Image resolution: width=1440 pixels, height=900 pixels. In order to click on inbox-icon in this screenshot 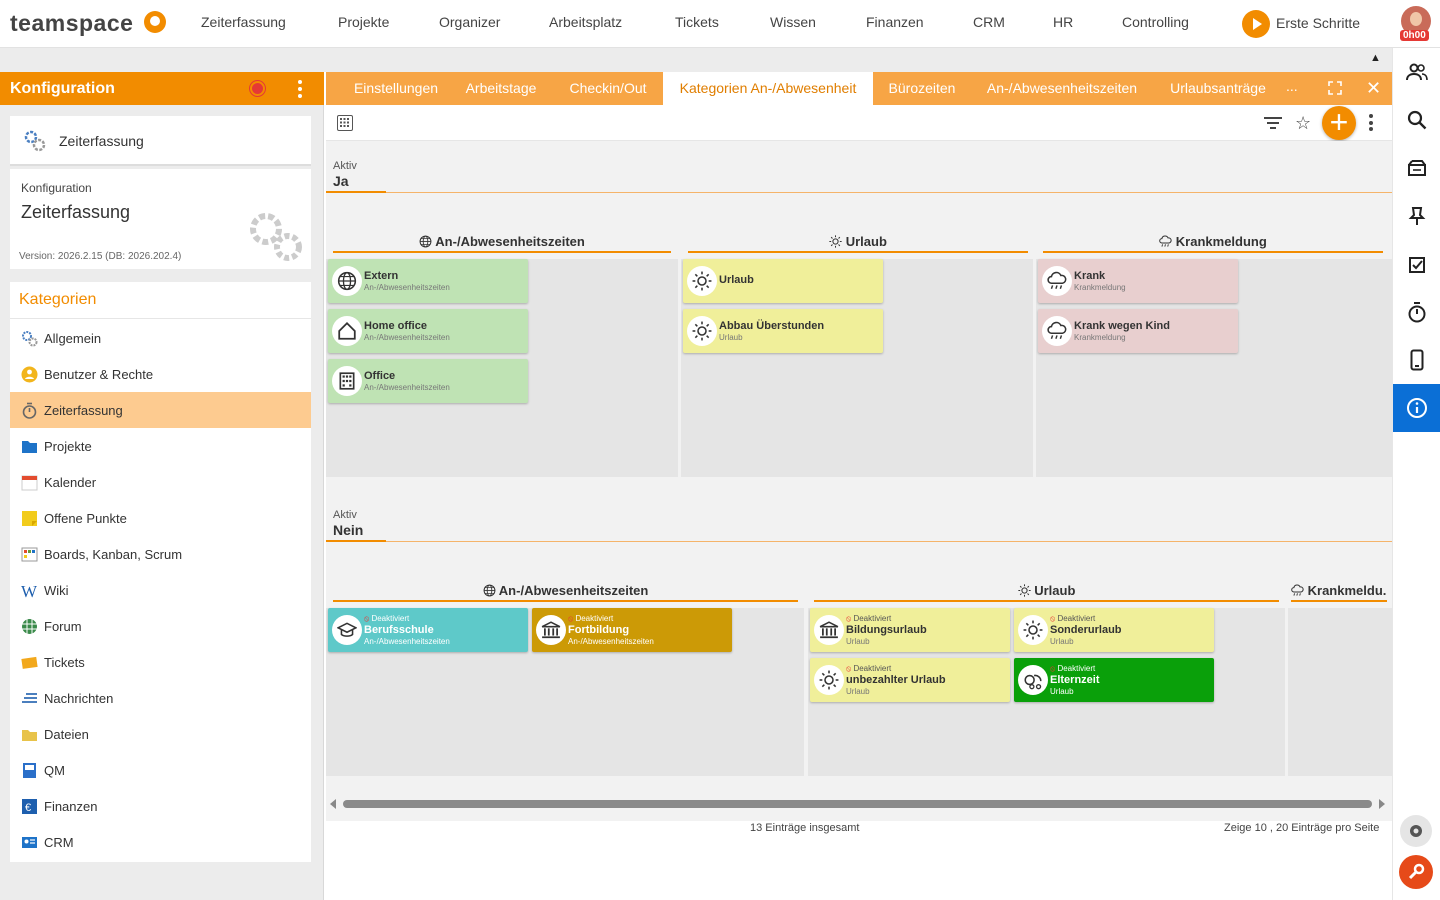, I will do `click(1416, 168)`.